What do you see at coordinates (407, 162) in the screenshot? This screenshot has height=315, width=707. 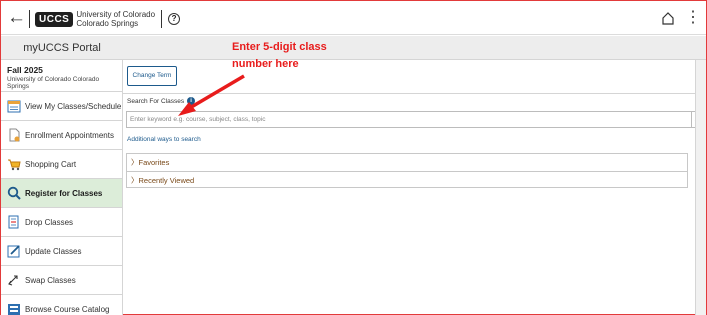 I see `favorites-toggle: 〉Favorites` at bounding box center [407, 162].